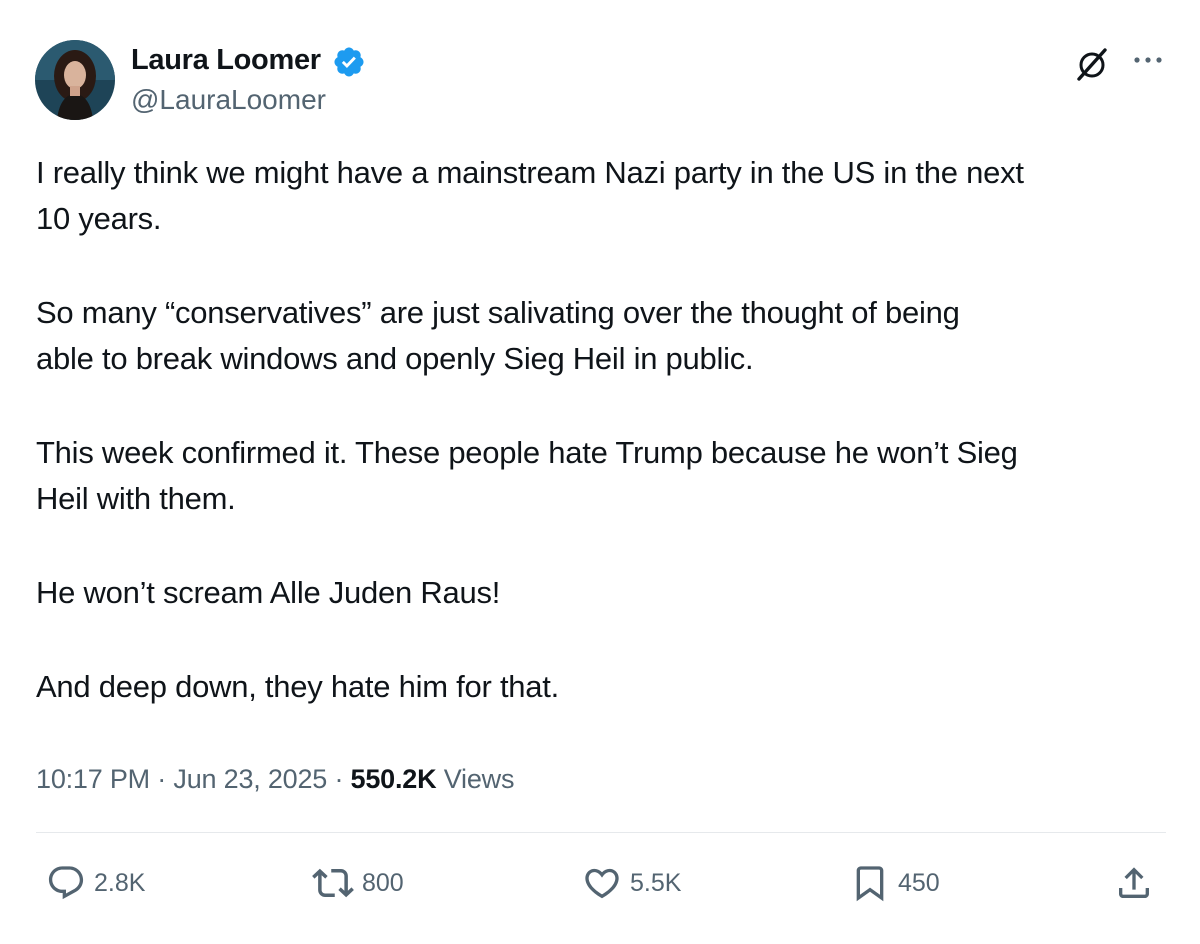 The height and width of the screenshot is (944, 1200). I want to click on divider, so click(601, 832).